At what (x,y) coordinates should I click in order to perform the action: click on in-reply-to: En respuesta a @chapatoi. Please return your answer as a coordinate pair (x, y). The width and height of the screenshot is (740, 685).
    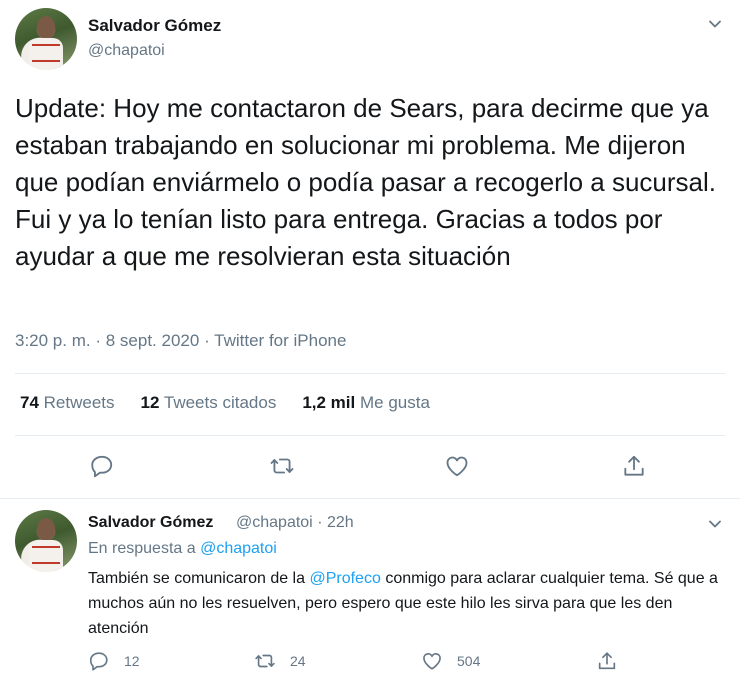
    Looking at the image, I should click on (182, 549).